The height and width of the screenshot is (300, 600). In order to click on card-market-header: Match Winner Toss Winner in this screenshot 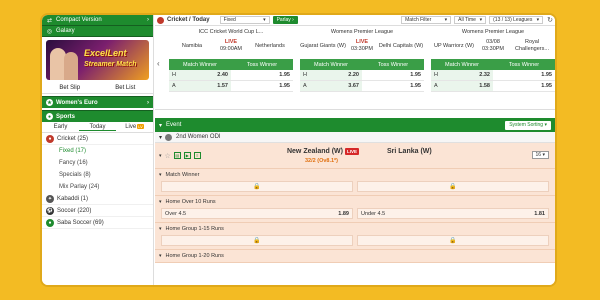, I will do `click(362, 64)`.